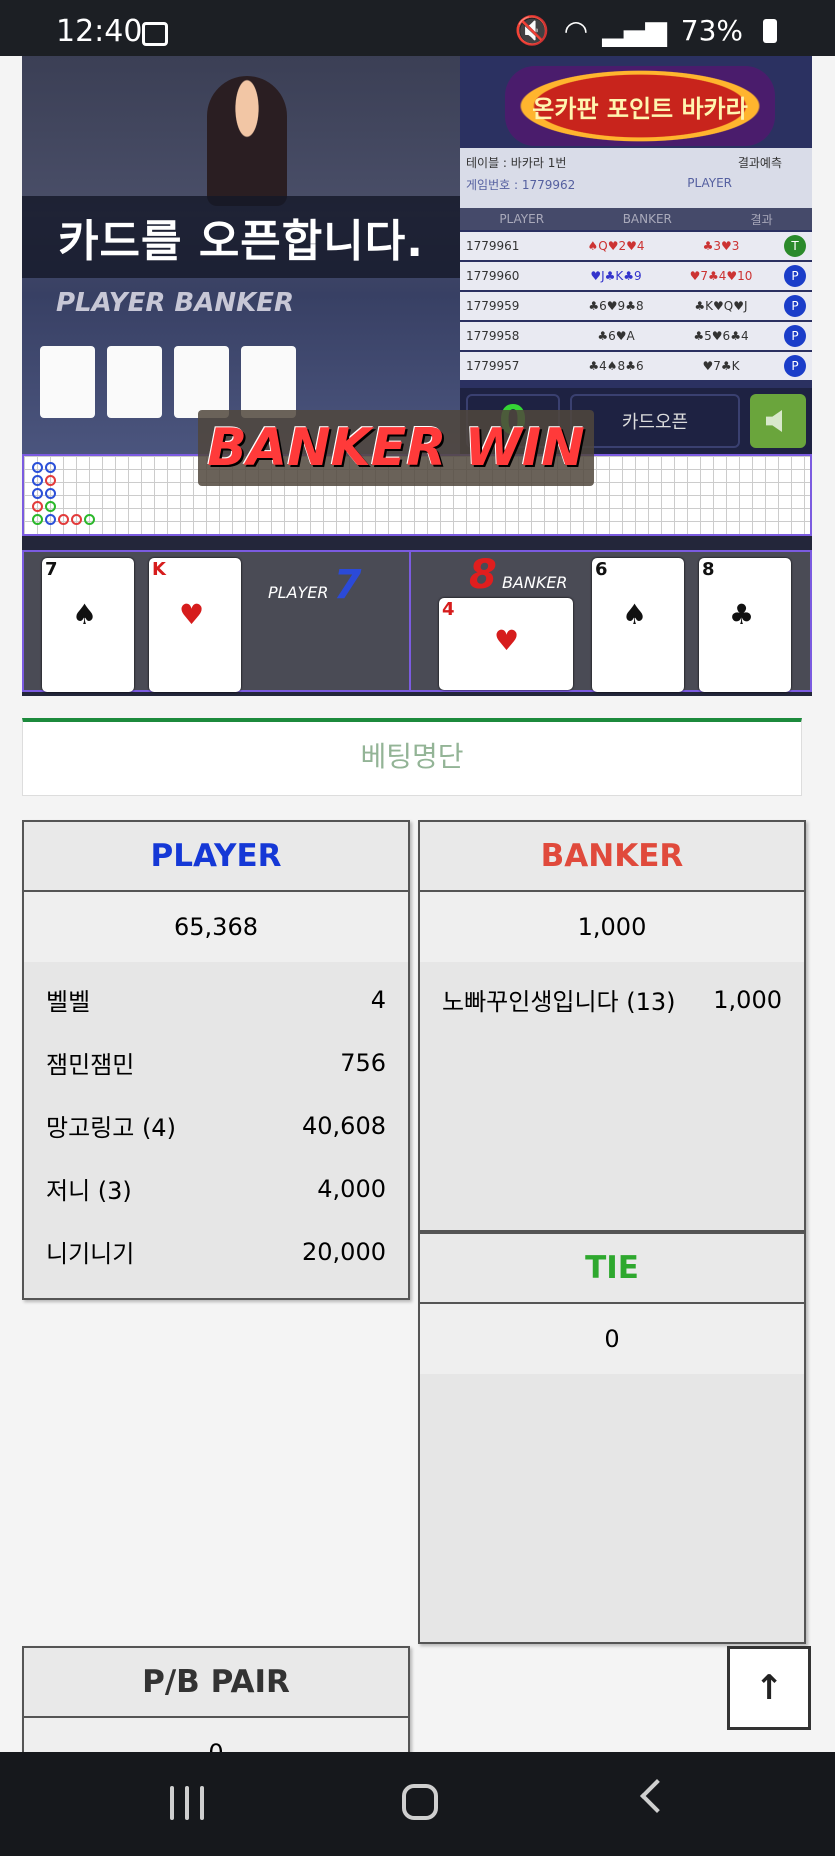  Describe the element at coordinates (417, 621) in the screenshot. I see `result-cards: 7 ♠ K ♥ PLAYER 7 8 BANKER 4 ♥ 6 ♠ 8 ♣` at that location.